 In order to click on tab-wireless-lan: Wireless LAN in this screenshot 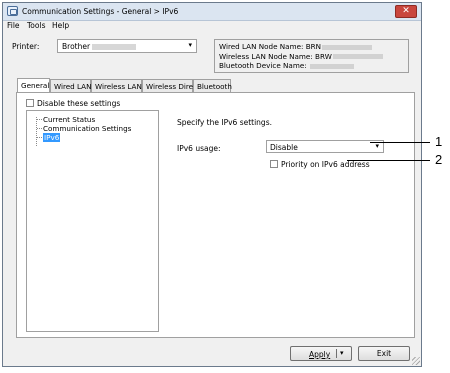, I will do `click(116, 85)`.